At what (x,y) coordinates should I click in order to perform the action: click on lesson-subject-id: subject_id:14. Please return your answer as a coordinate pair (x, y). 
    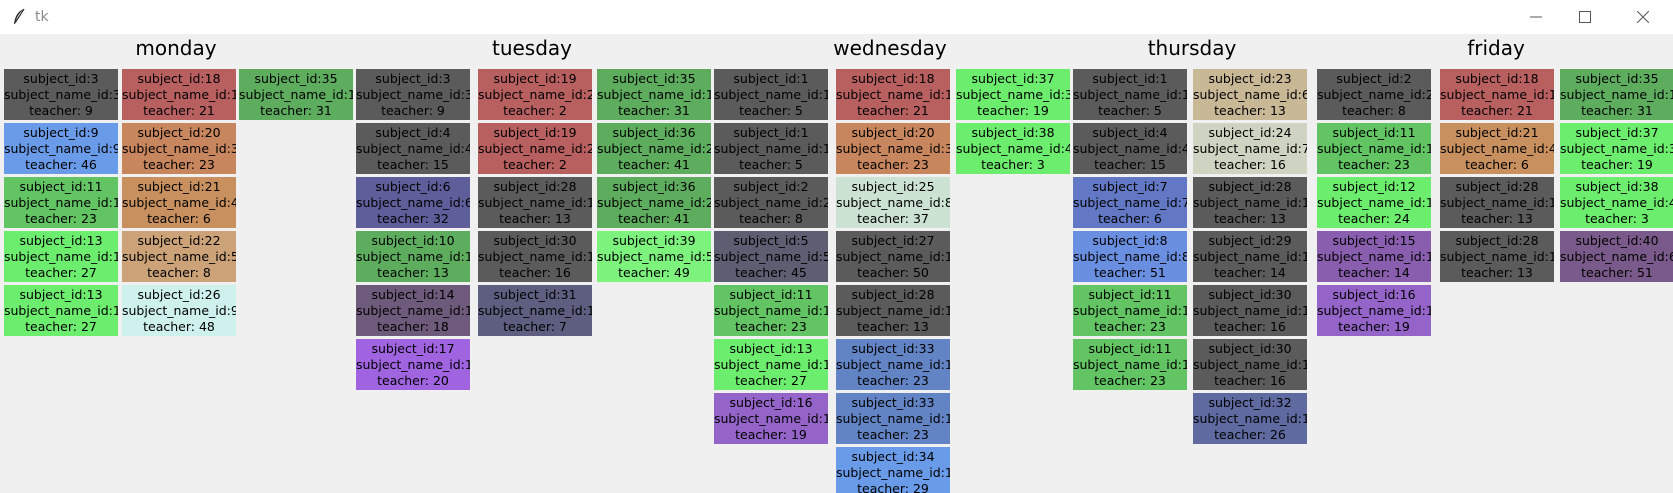
    Looking at the image, I should click on (413, 294).